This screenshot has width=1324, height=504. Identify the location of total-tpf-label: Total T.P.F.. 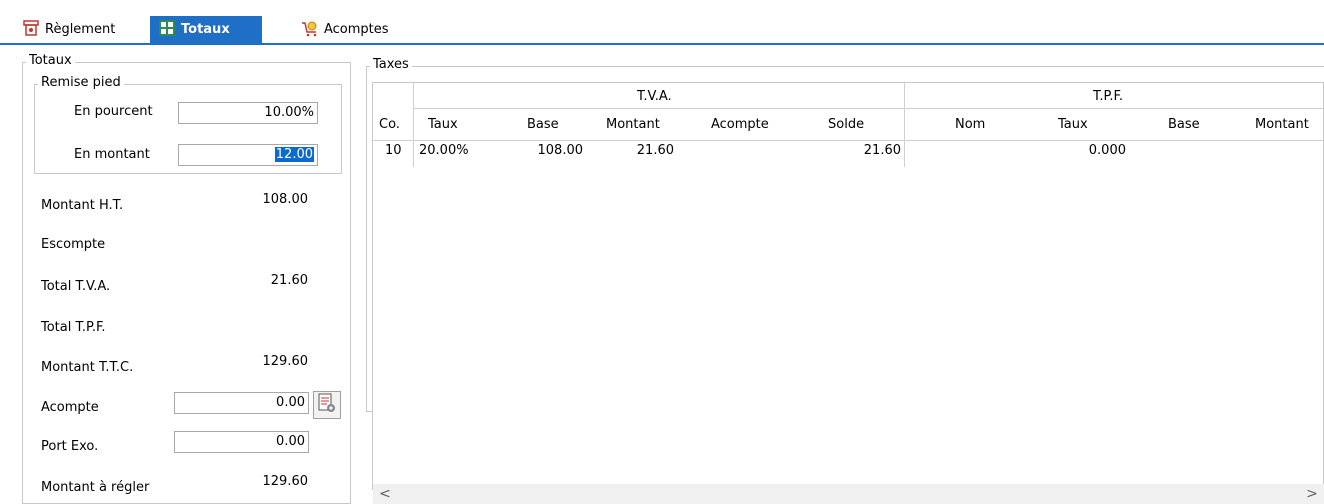
(73, 327).